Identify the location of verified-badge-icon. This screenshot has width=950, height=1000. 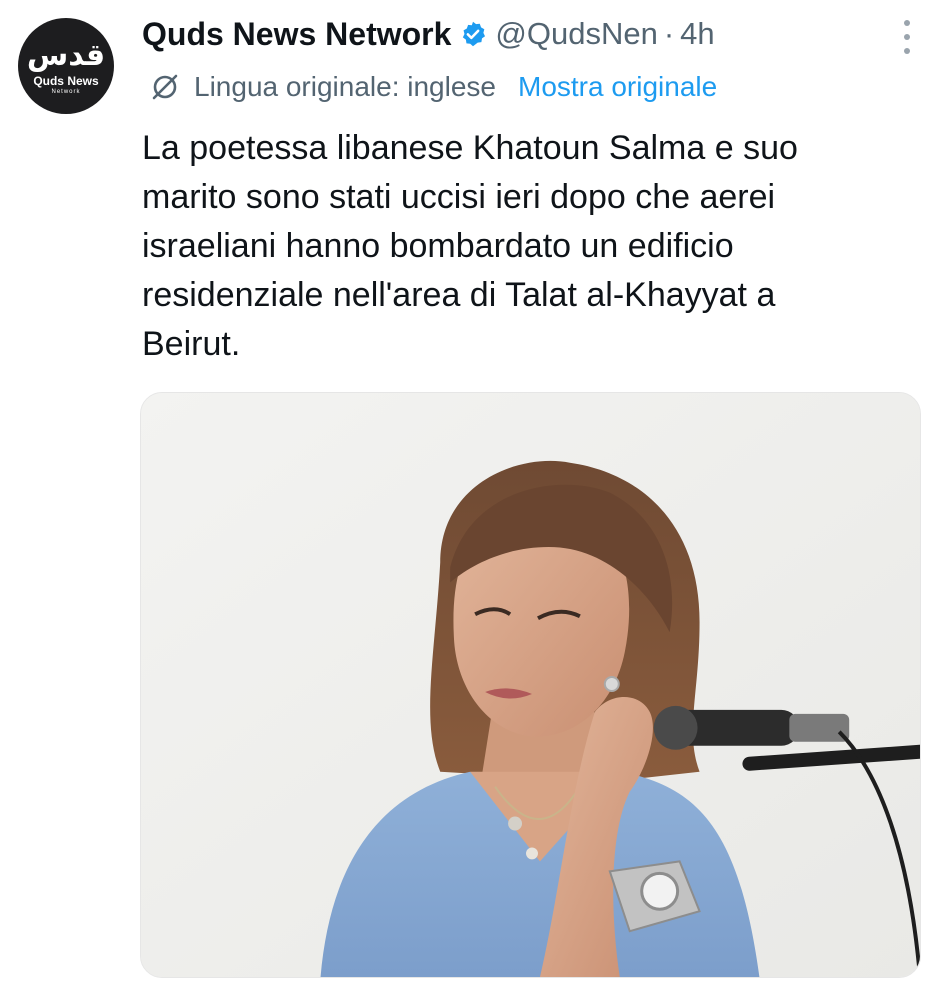
(473, 34).